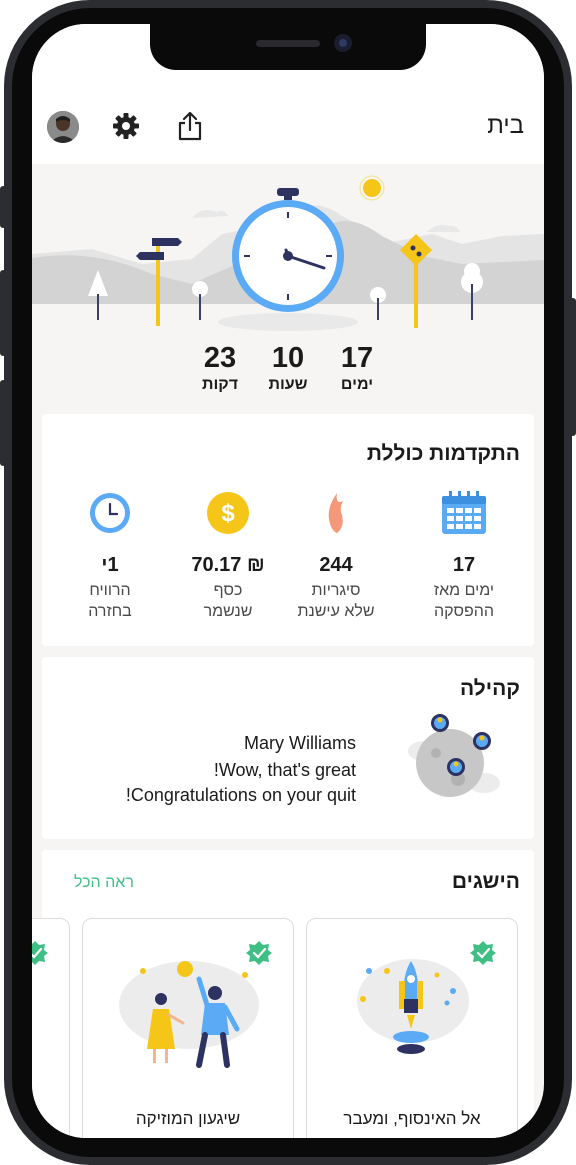  What do you see at coordinates (464, 590) in the screenshot?
I see `stat-days-label-1: ימים מאז` at bounding box center [464, 590].